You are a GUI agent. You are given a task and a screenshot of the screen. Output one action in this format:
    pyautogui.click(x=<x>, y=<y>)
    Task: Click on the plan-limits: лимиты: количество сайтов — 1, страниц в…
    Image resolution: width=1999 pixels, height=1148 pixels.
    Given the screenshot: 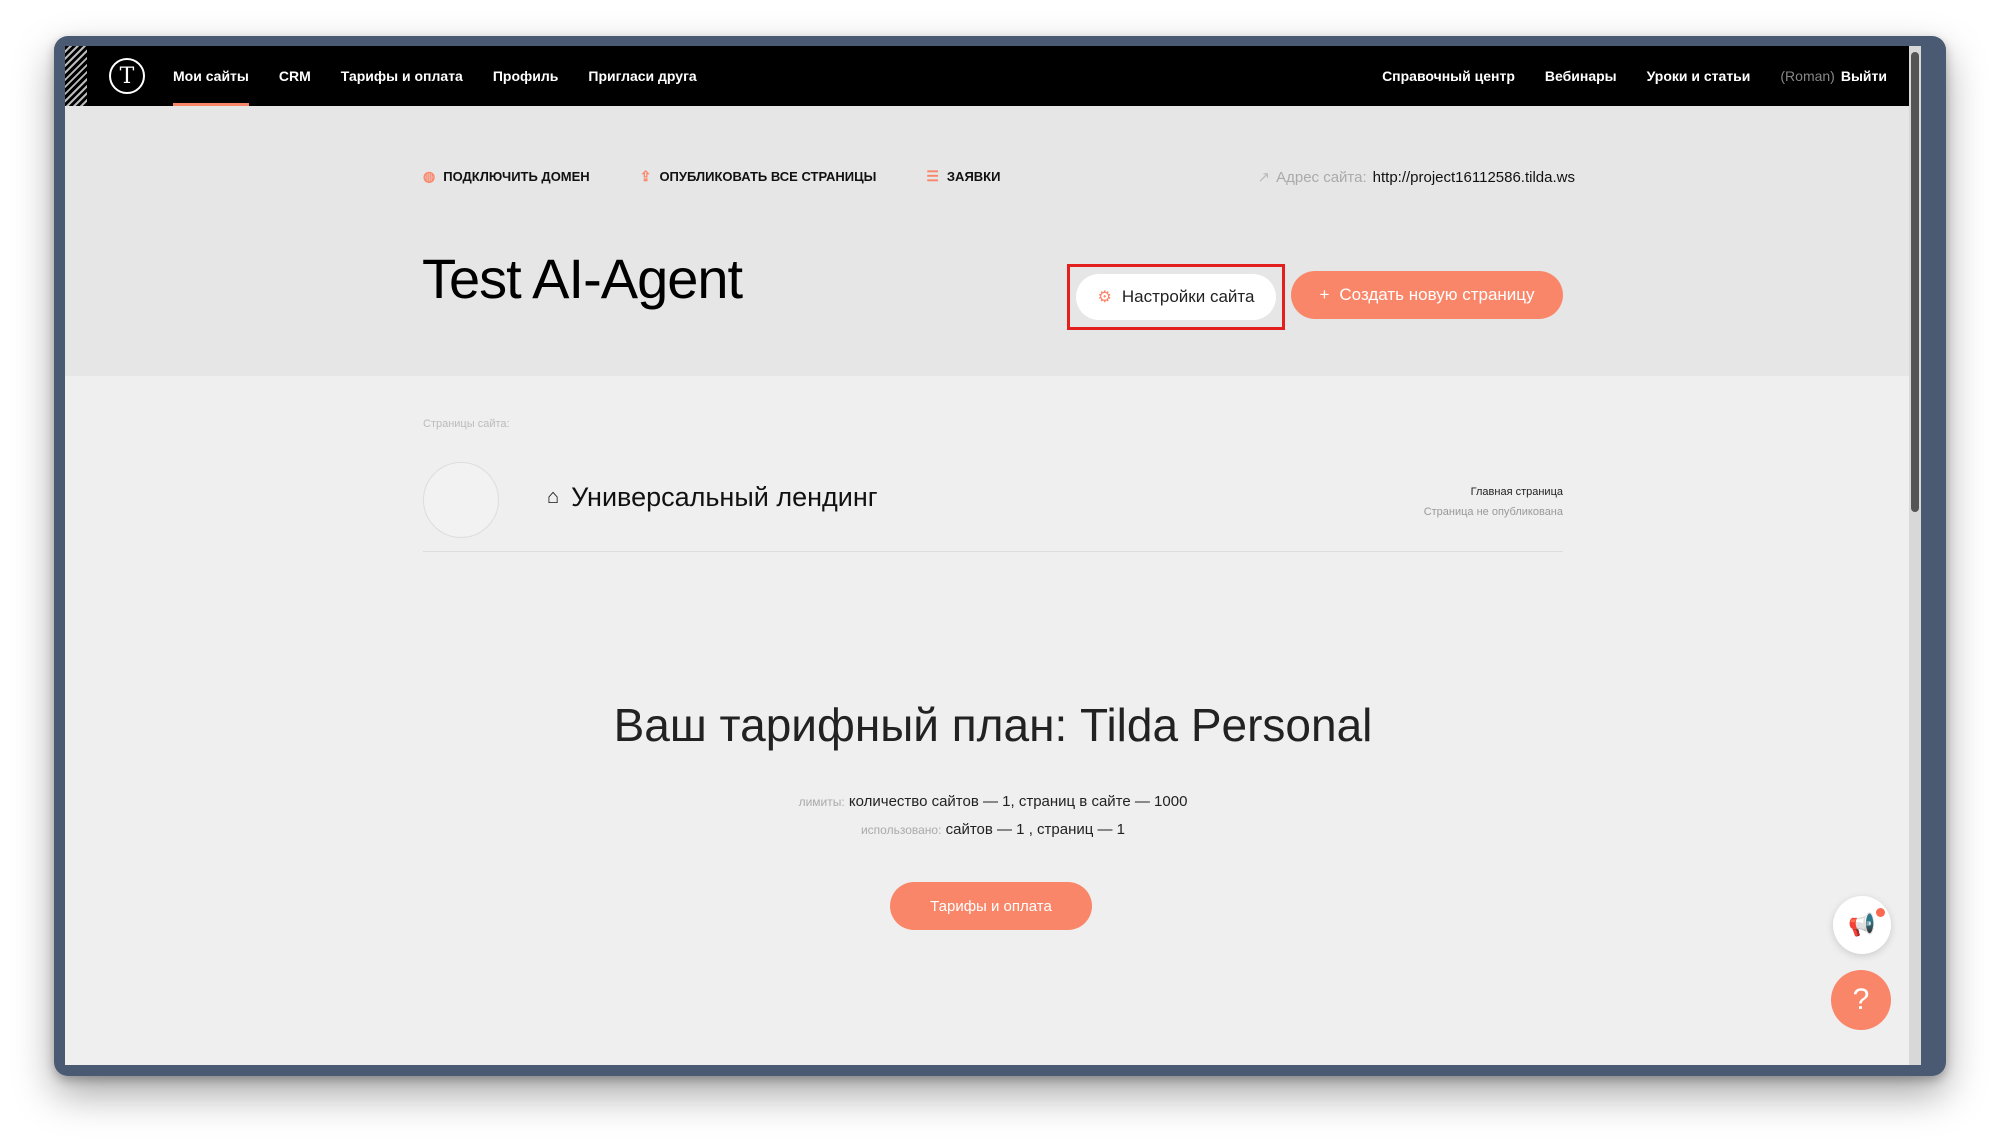 What is the action you would take?
    pyautogui.click(x=993, y=816)
    